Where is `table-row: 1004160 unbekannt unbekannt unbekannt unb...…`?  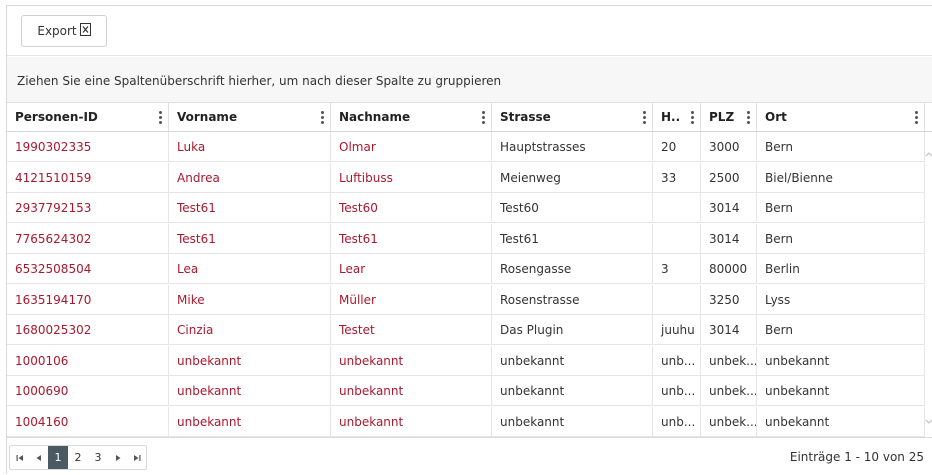
table-row: 1004160 unbekannt unbekannt unbekannt unb...… is located at coordinates (466, 421).